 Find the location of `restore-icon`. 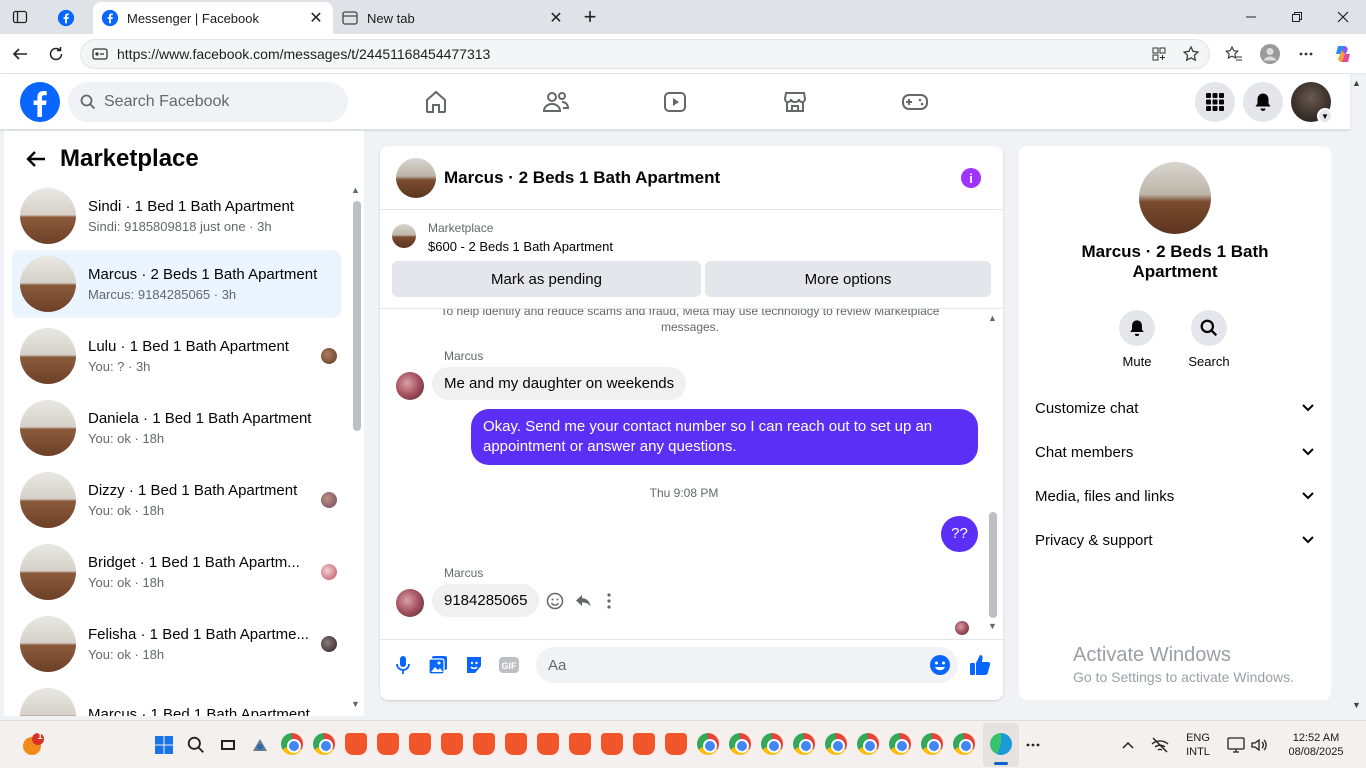

restore-icon is located at coordinates (1297, 17).